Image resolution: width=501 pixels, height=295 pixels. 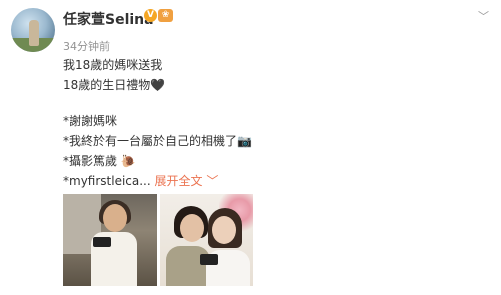 I want to click on post-timestamp: 34分钟前, so click(x=86, y=46).